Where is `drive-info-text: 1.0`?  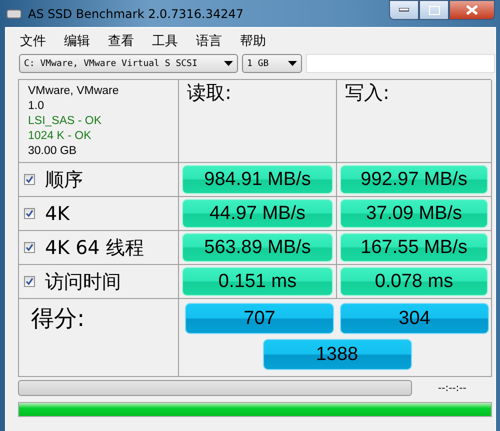 drive-info-text: 1.0 is located at coordinates (36, 106).